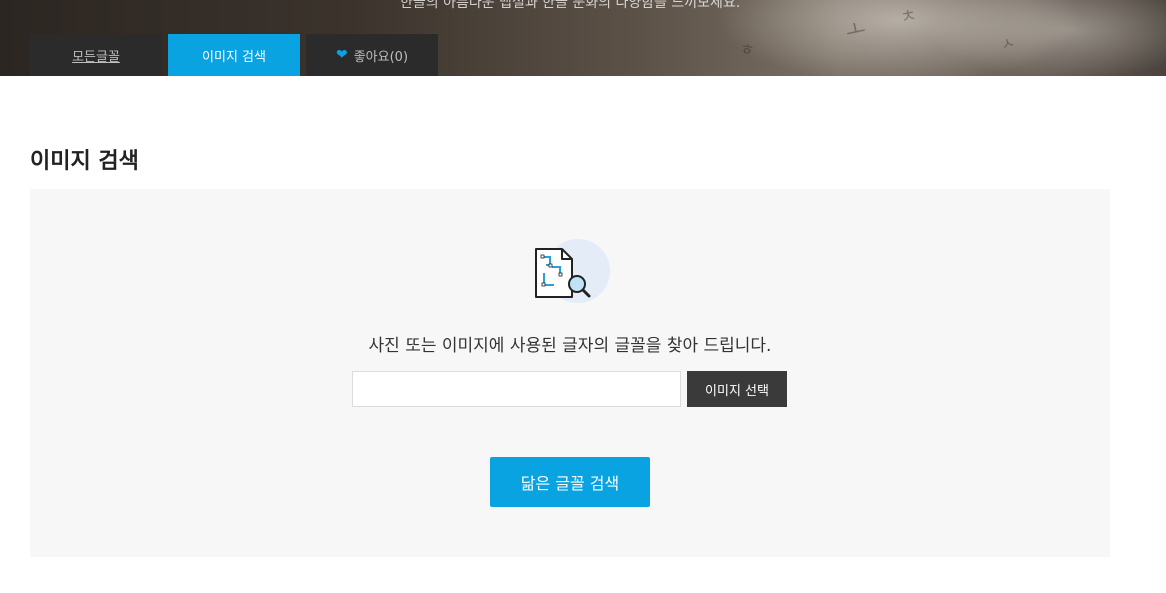  Describe the element at coordinates (1008, 43) in the screenshot. I see `hero-background-glyph: ㅅ` at that location.